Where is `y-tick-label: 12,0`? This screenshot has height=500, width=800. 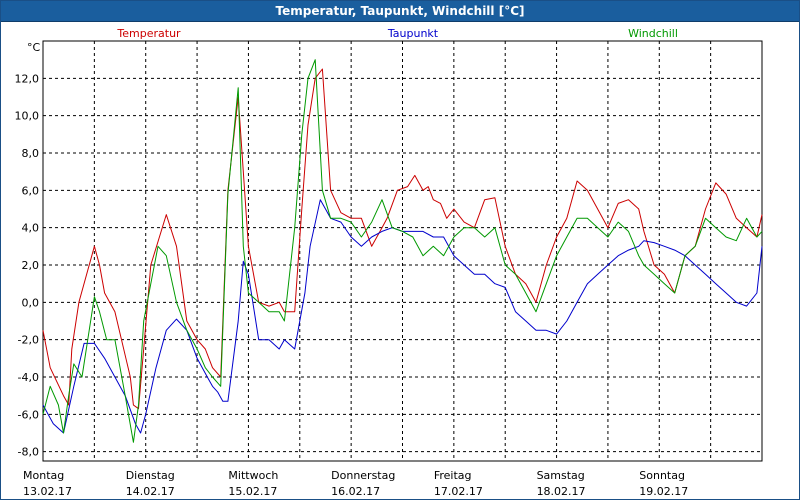
y-tick-label: 12,0 is located at coordinates (27, 78).